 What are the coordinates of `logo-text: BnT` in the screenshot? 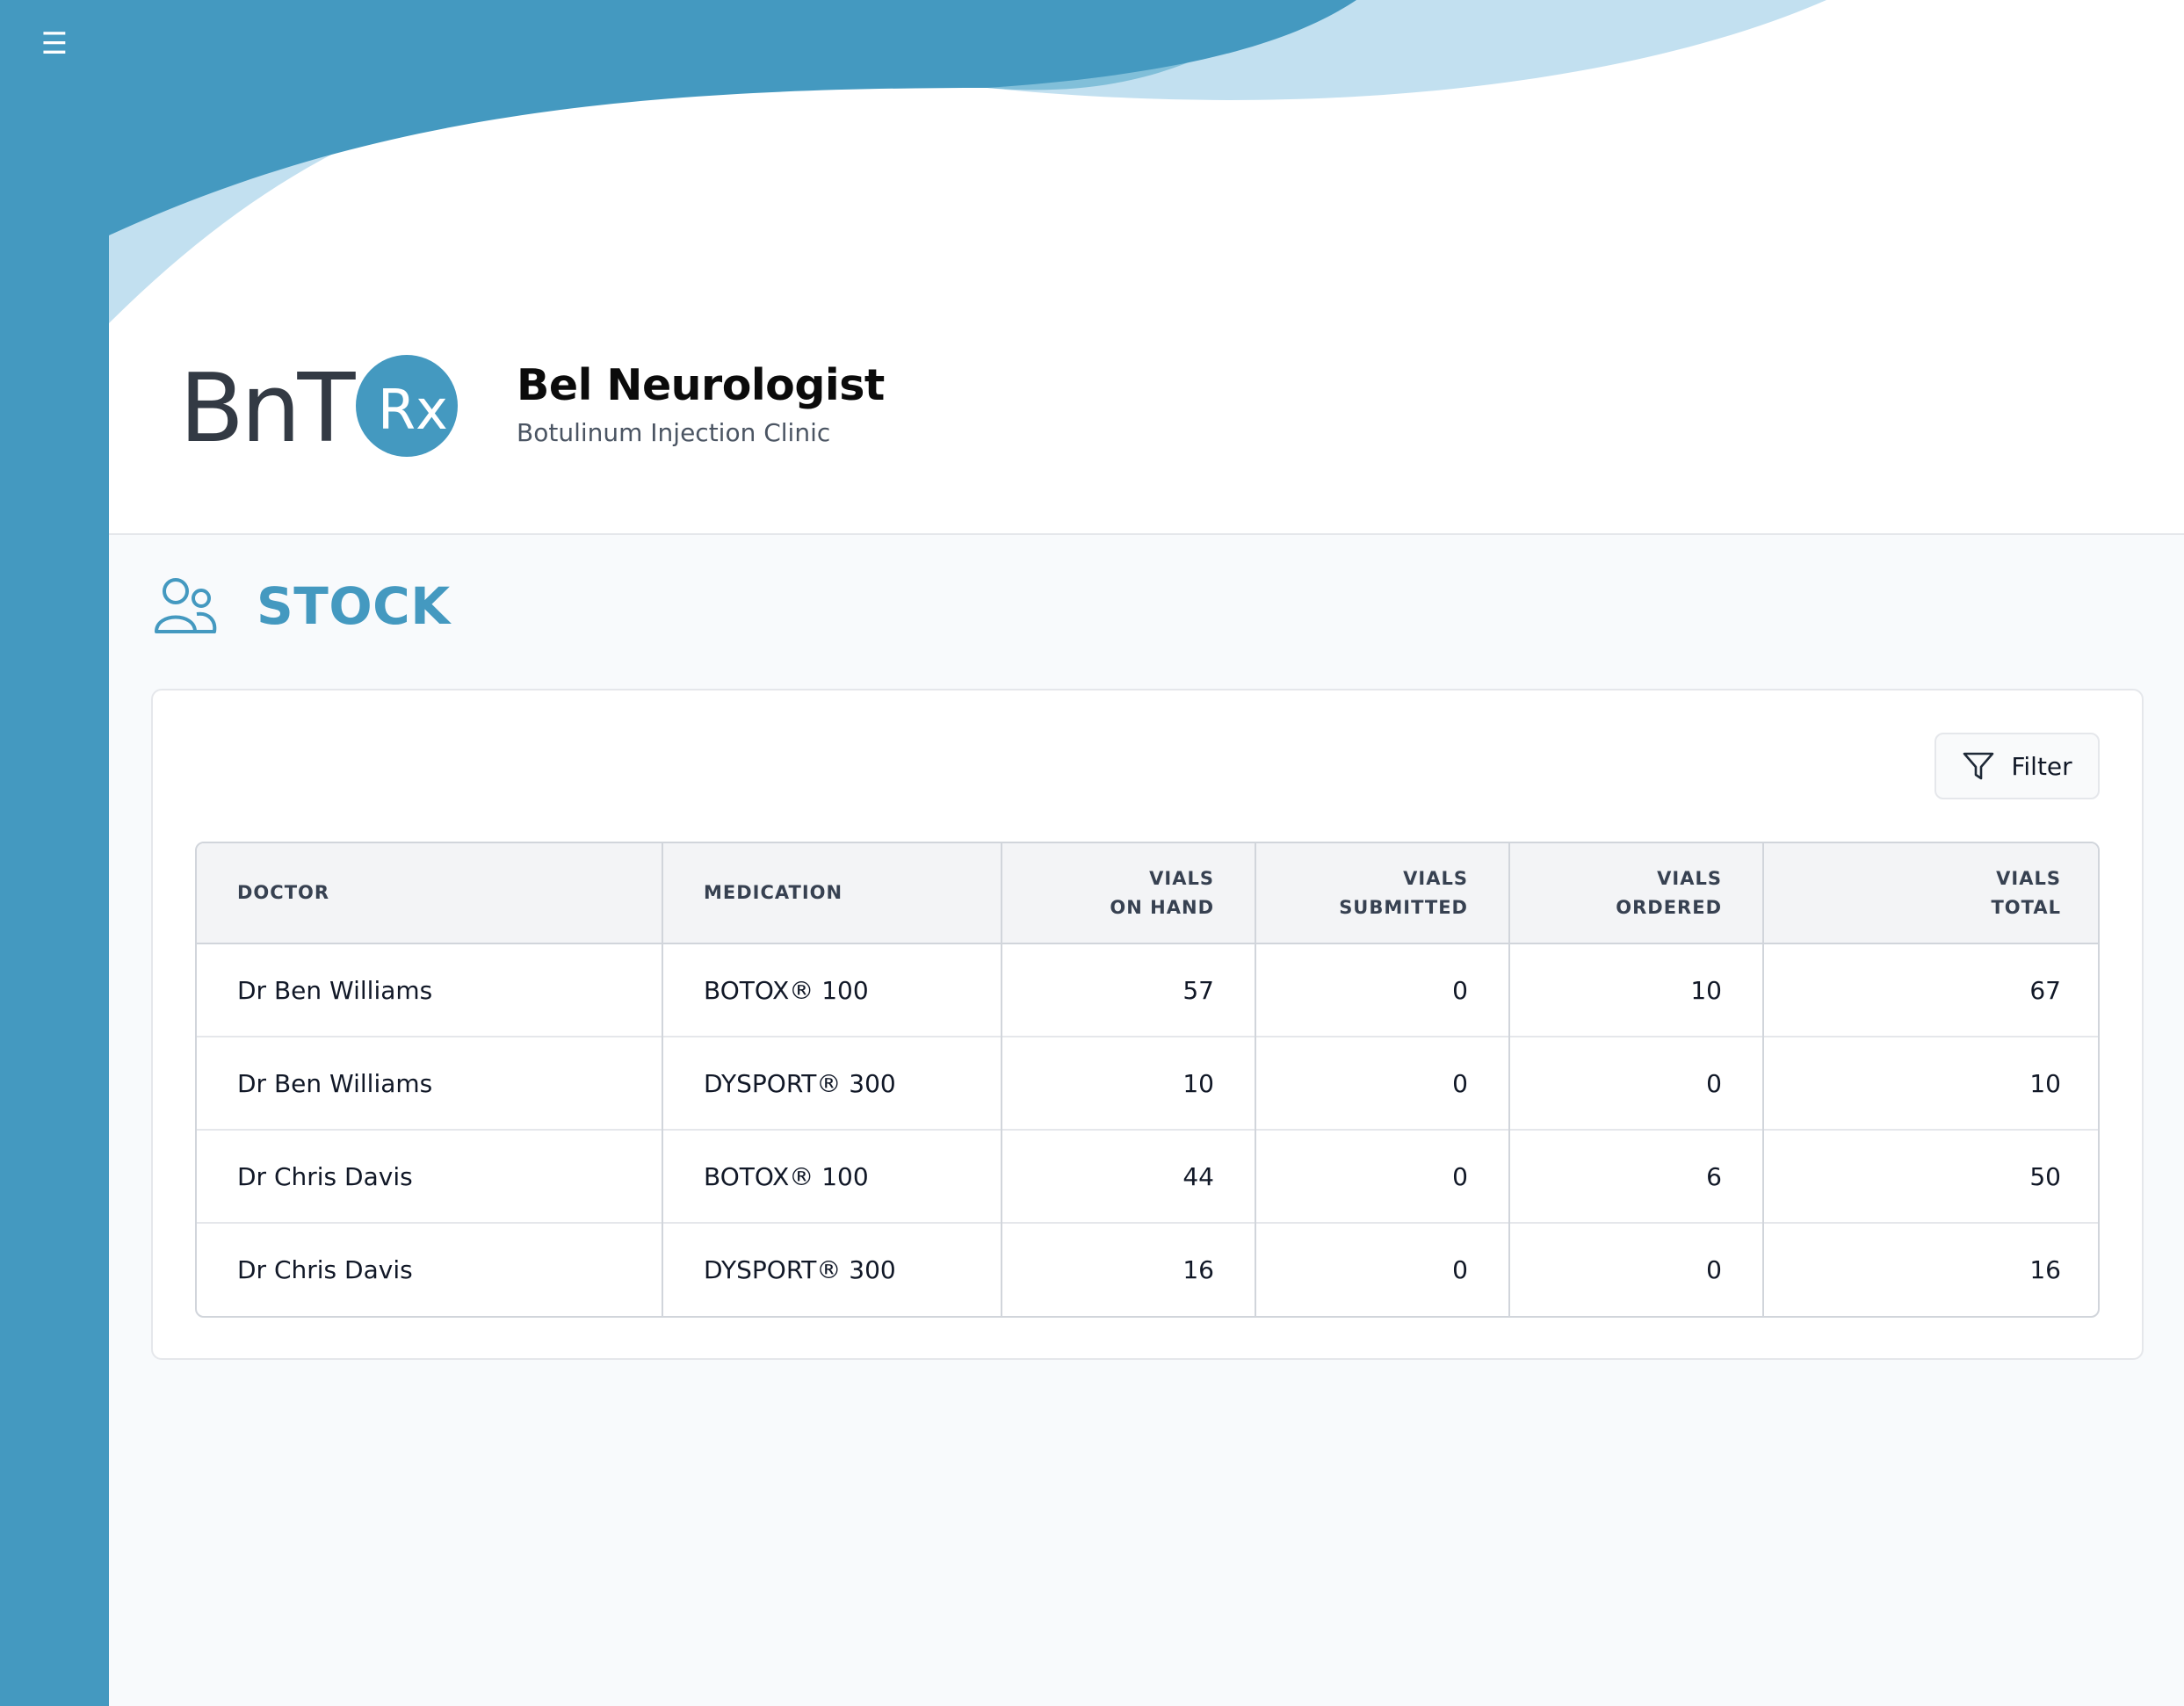 It's located at (268, 409).